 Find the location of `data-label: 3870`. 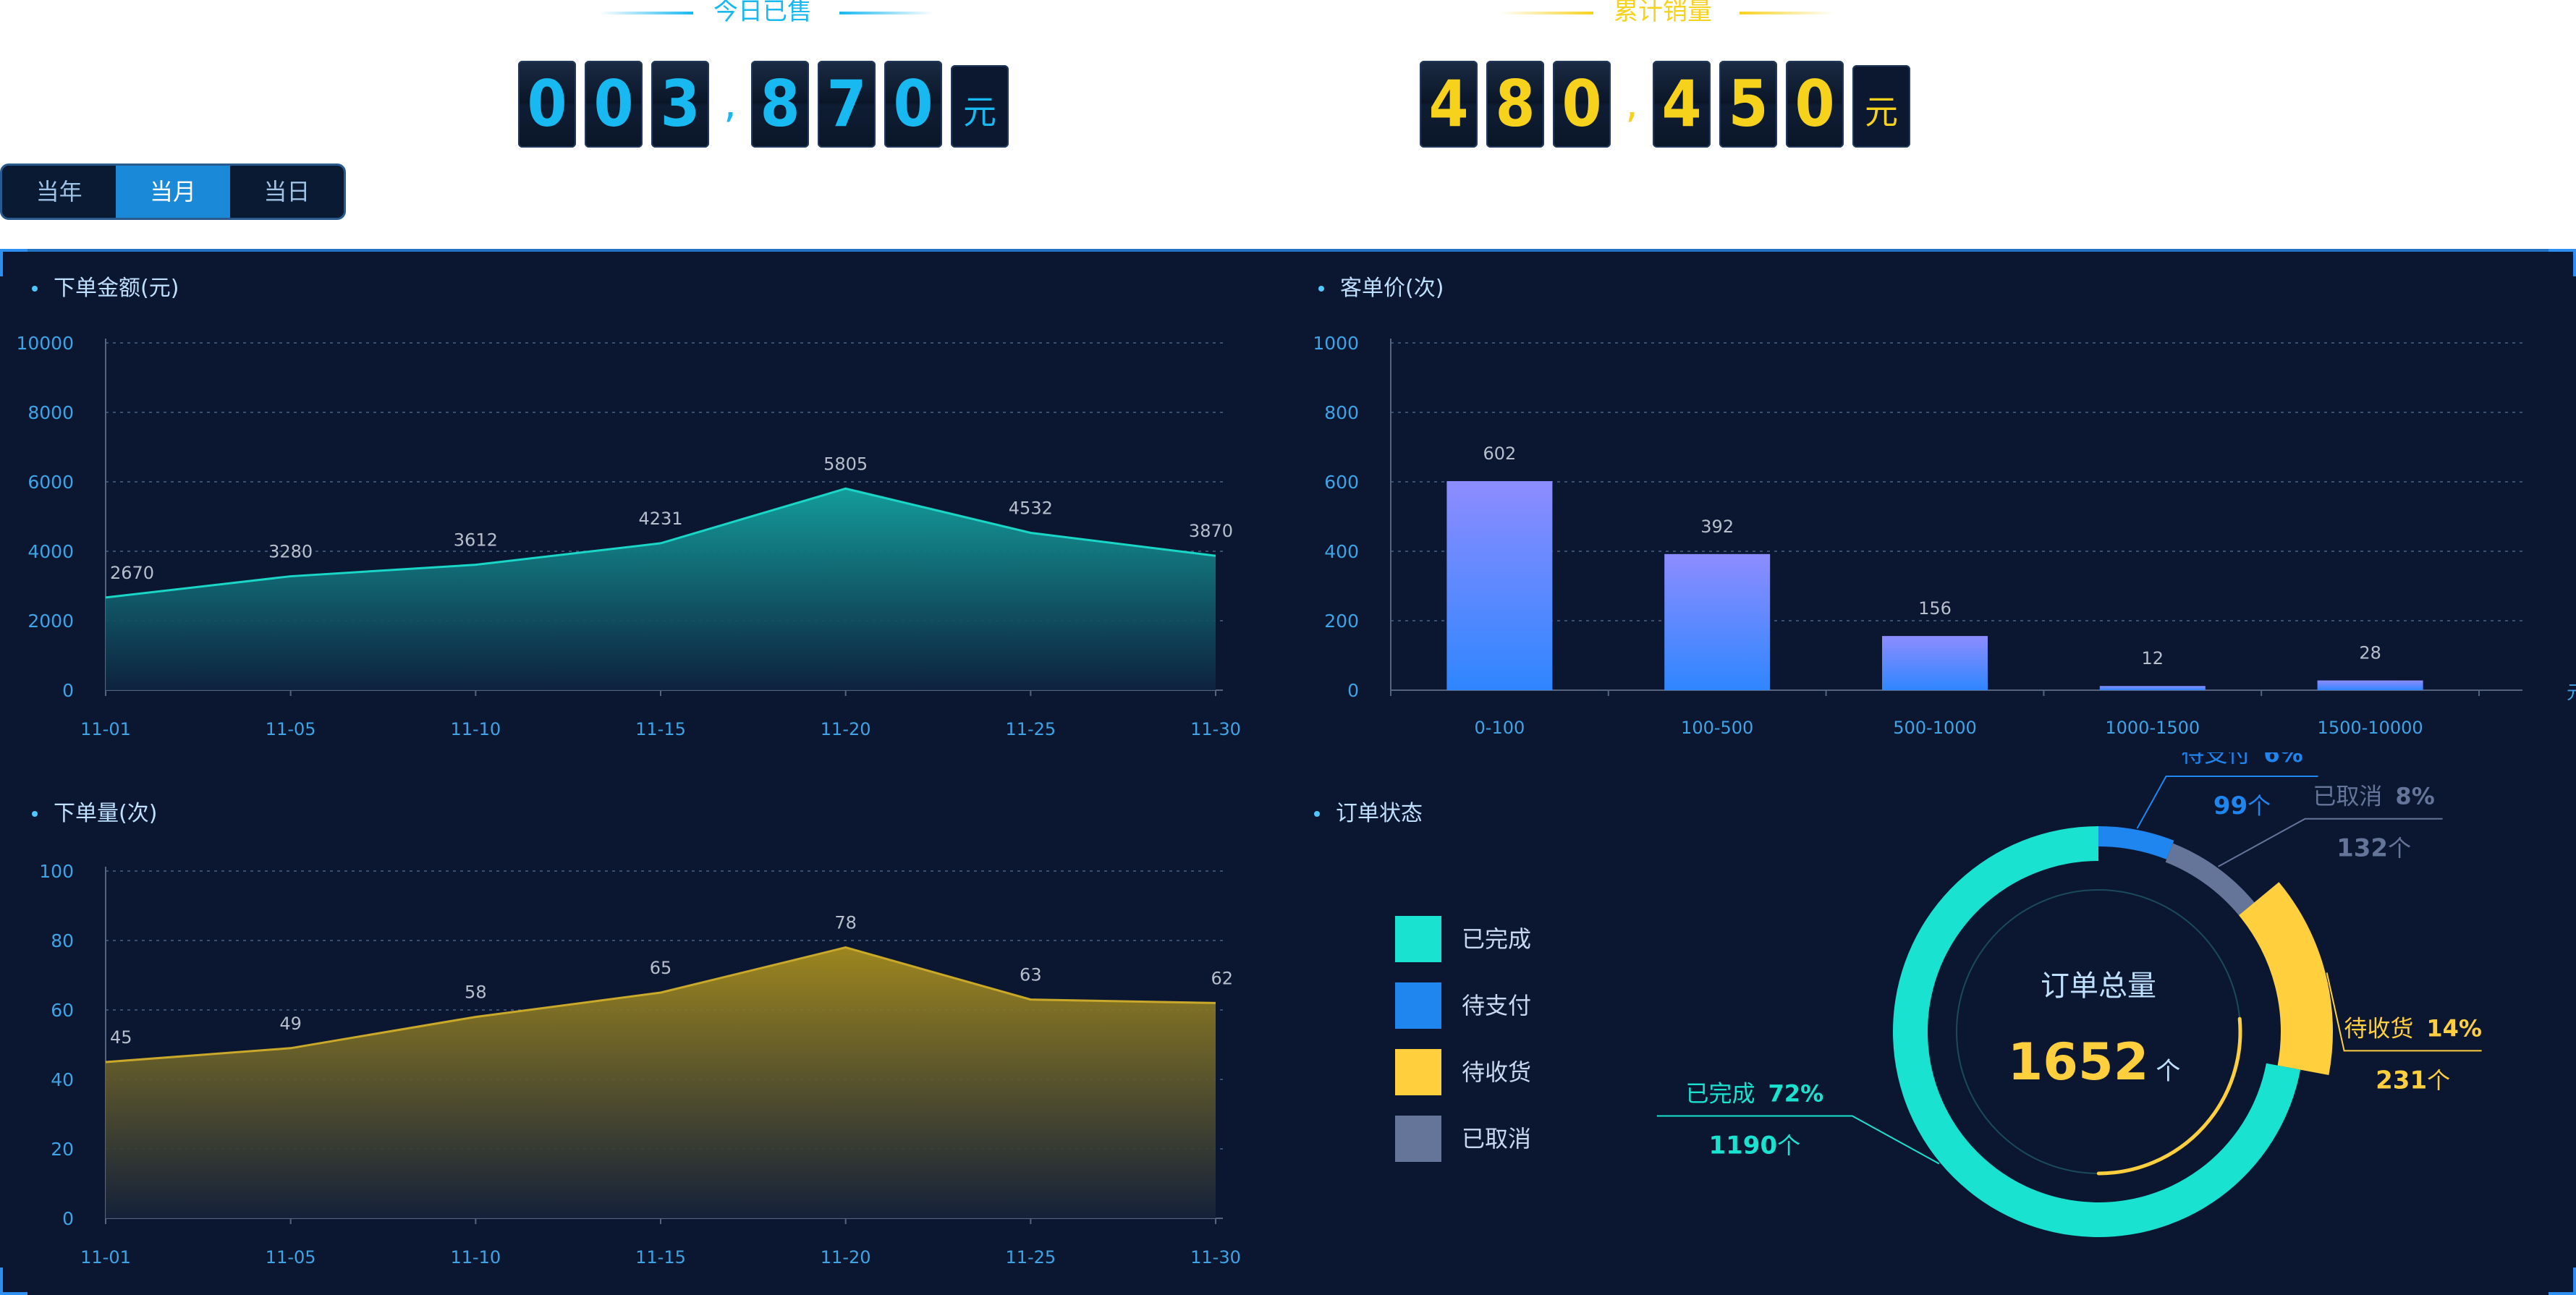

data-label: 3870 is located at coordinates (1211, 531).